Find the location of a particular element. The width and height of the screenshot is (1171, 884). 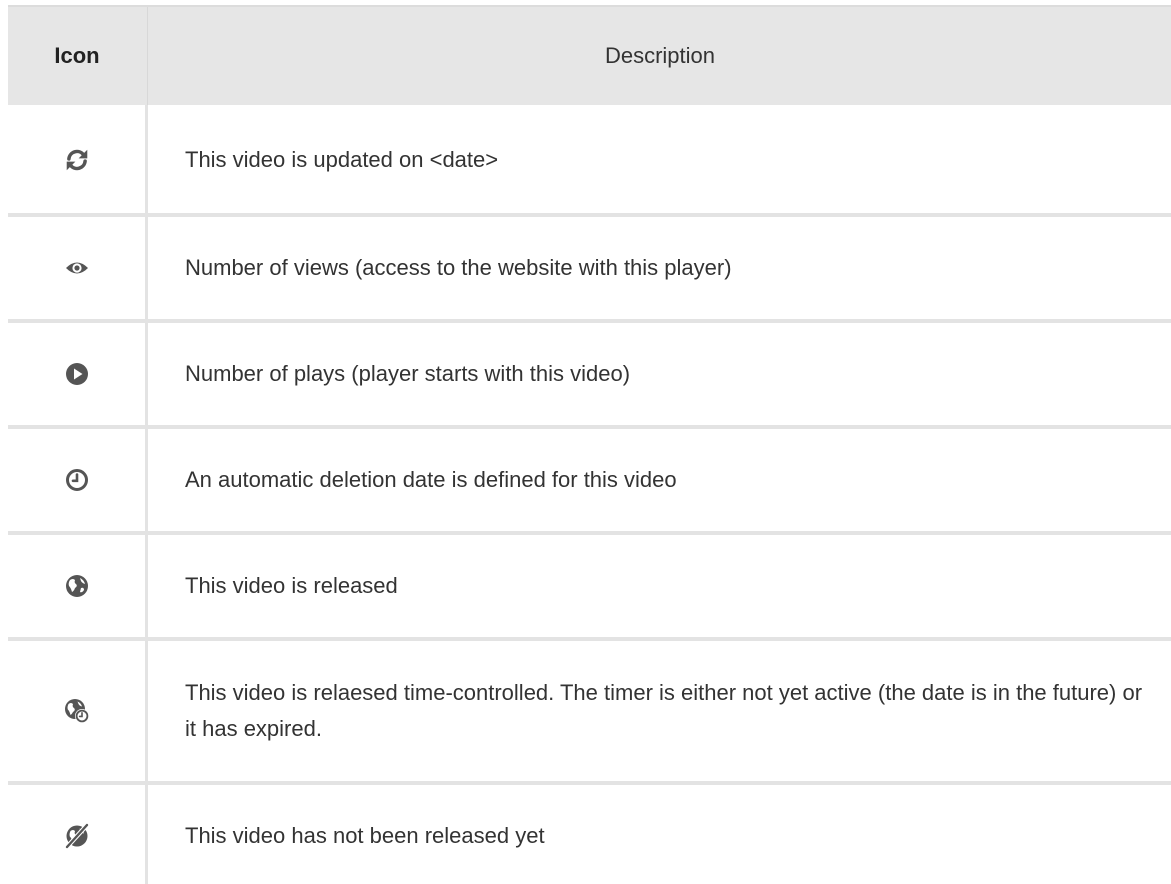

header-icon-column: Icon is located at coordinates (77, 55).